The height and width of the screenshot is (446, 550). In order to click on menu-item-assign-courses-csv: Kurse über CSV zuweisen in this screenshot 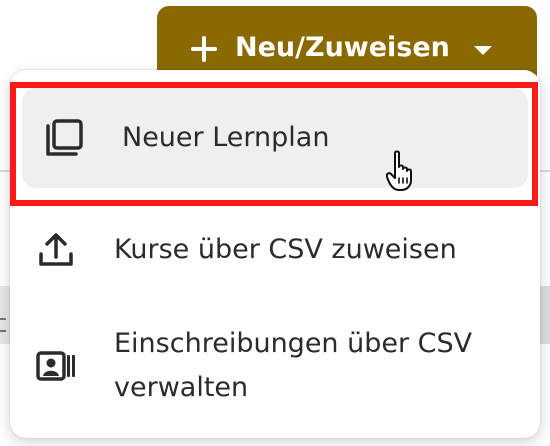, I will do `click(269, 250)`.